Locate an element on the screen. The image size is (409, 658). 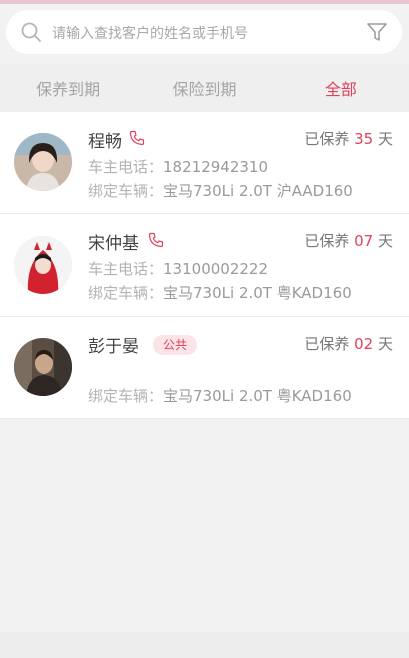
customer-name: 彭于晏 is located at coordinates (113, 347).